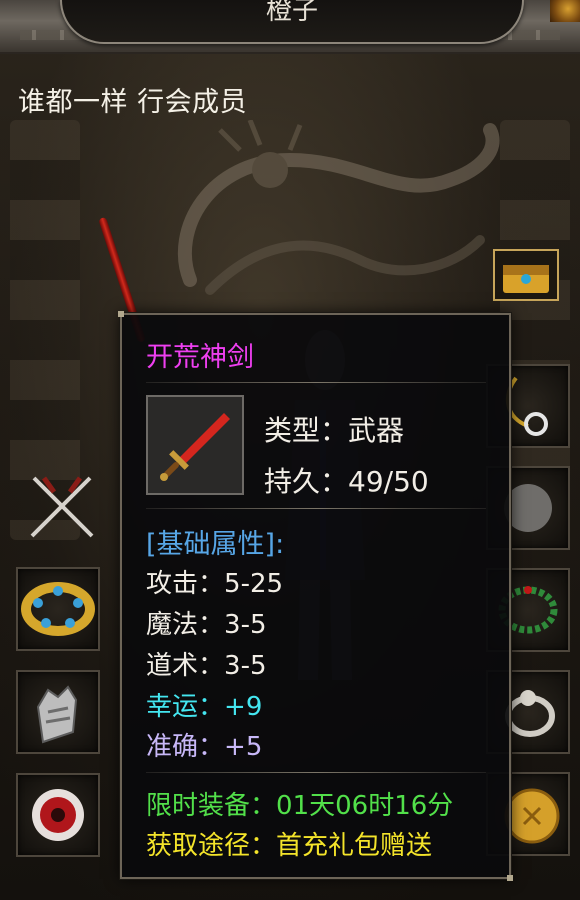 The height and width of the screenshot is (900, 580). Describe the element at coordinates (292, 430) in the screenshot. I see `type-label: 类型` at that location.